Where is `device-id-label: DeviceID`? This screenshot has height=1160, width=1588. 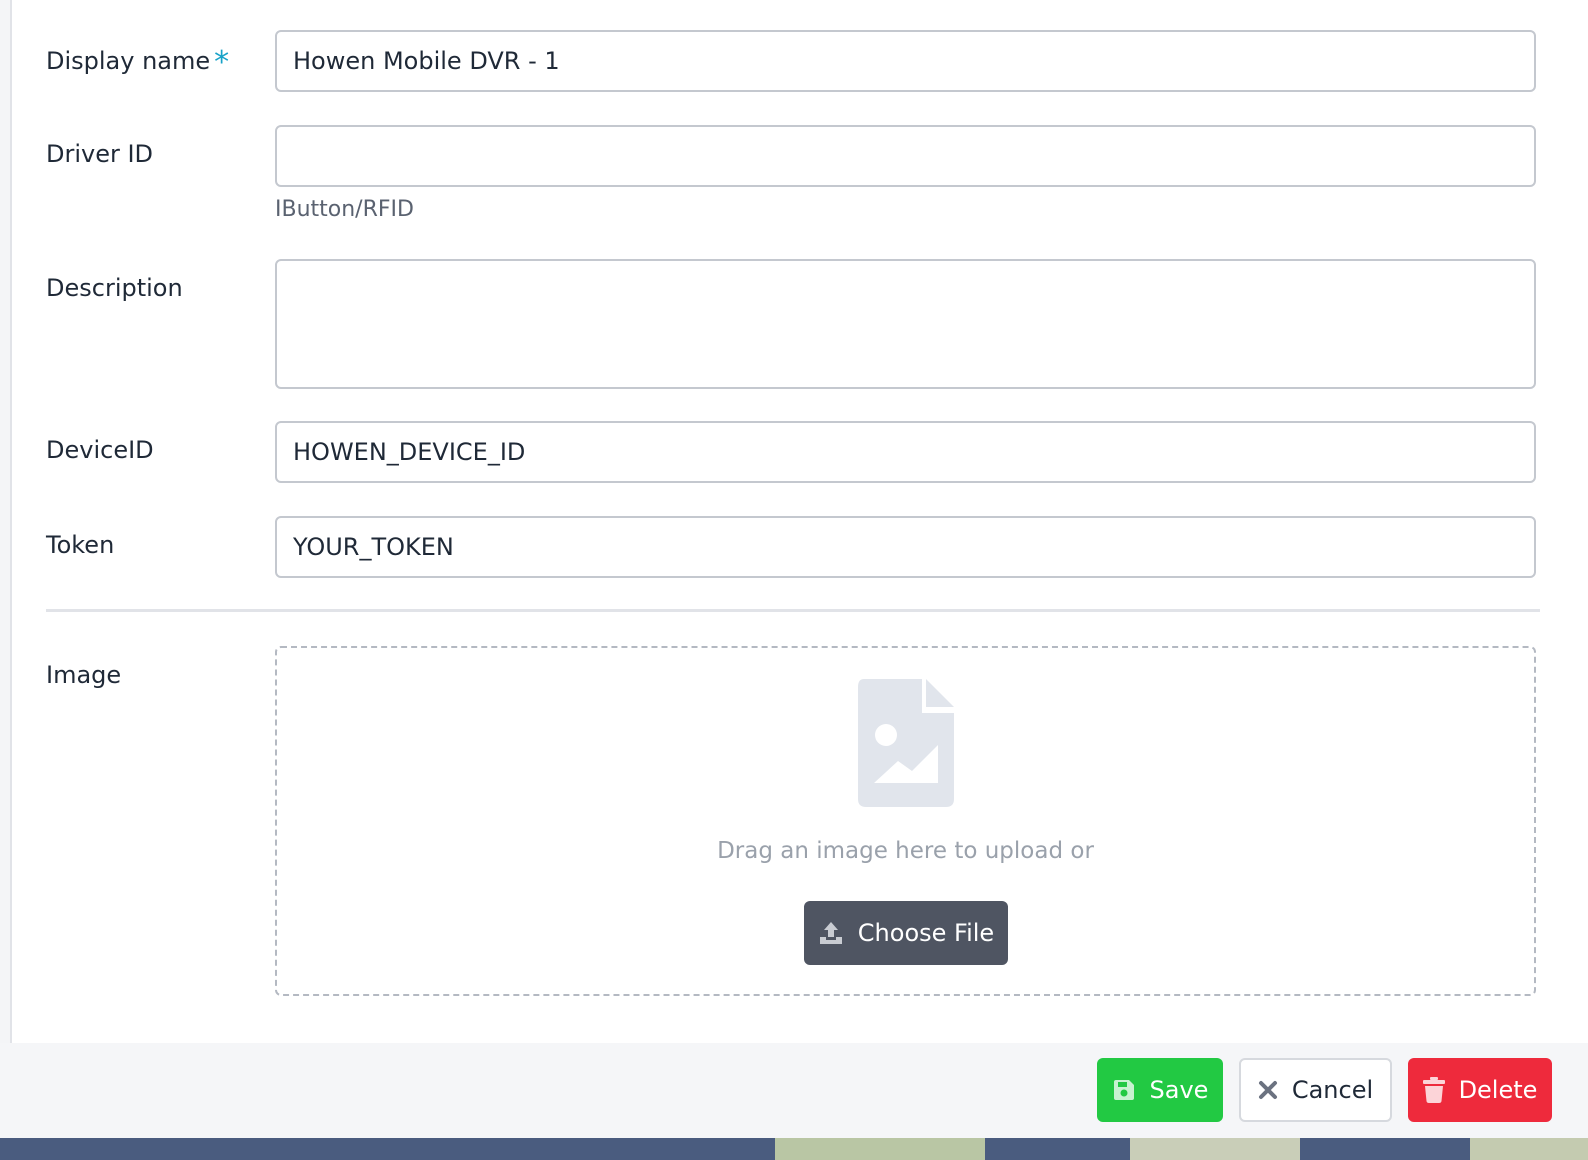
device-id-label: DeviceID is located at coordinates (100, 450).